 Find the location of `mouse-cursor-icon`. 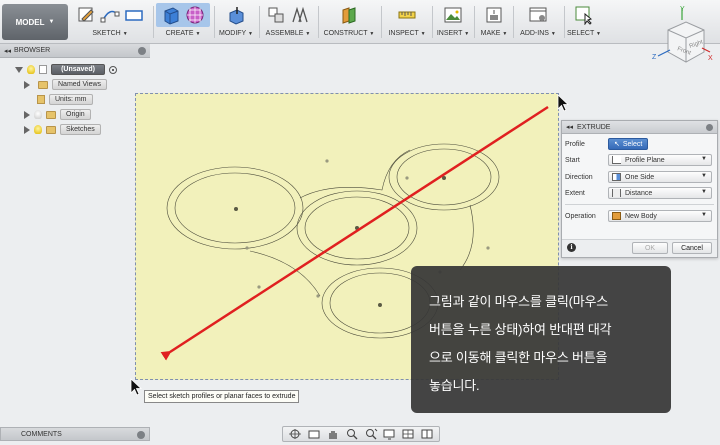

mouse-cursor-icon is located at coordinates (136, 387).